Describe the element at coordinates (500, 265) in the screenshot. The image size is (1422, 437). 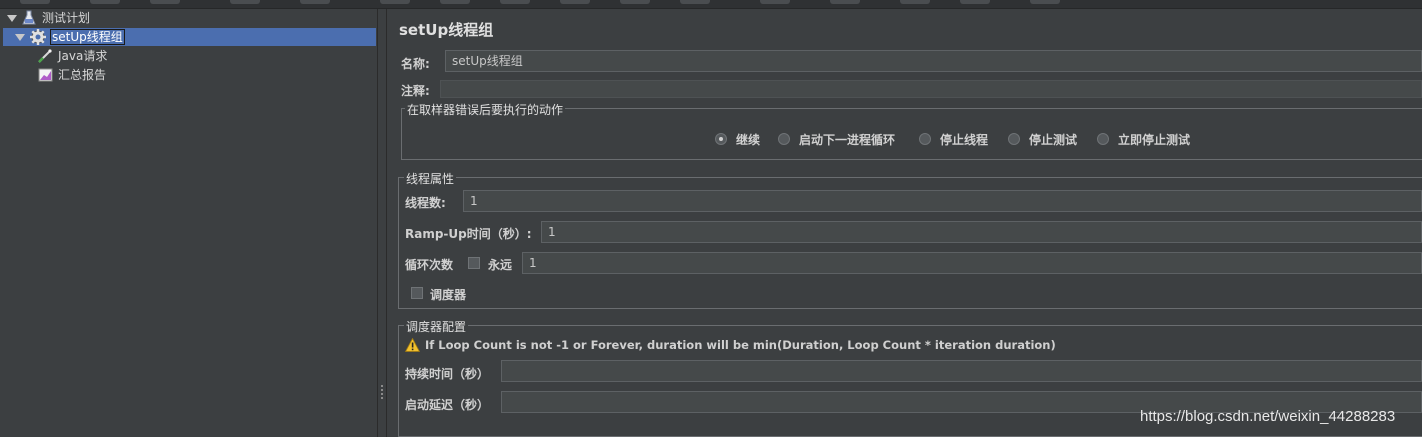
I see `forever-label: 永远` at that location.